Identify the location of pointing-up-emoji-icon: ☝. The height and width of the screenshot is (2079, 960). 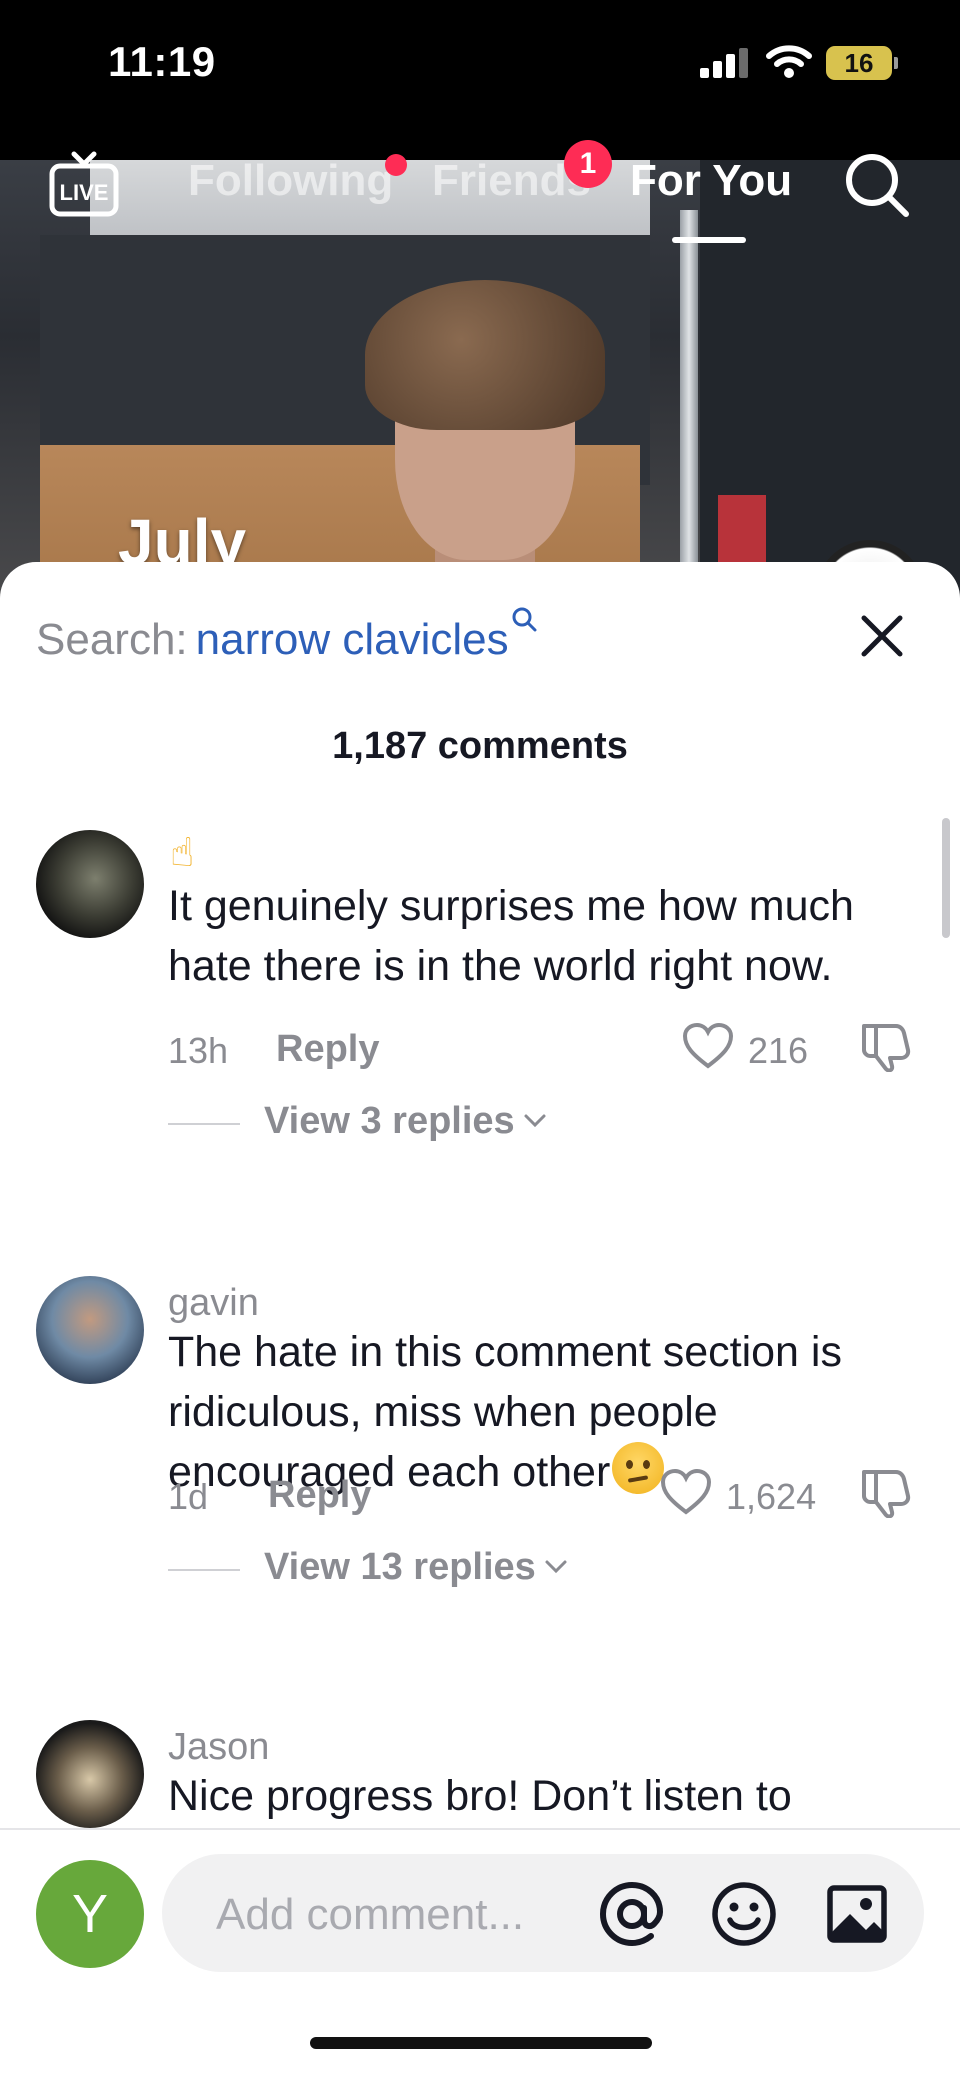
(182, 853).